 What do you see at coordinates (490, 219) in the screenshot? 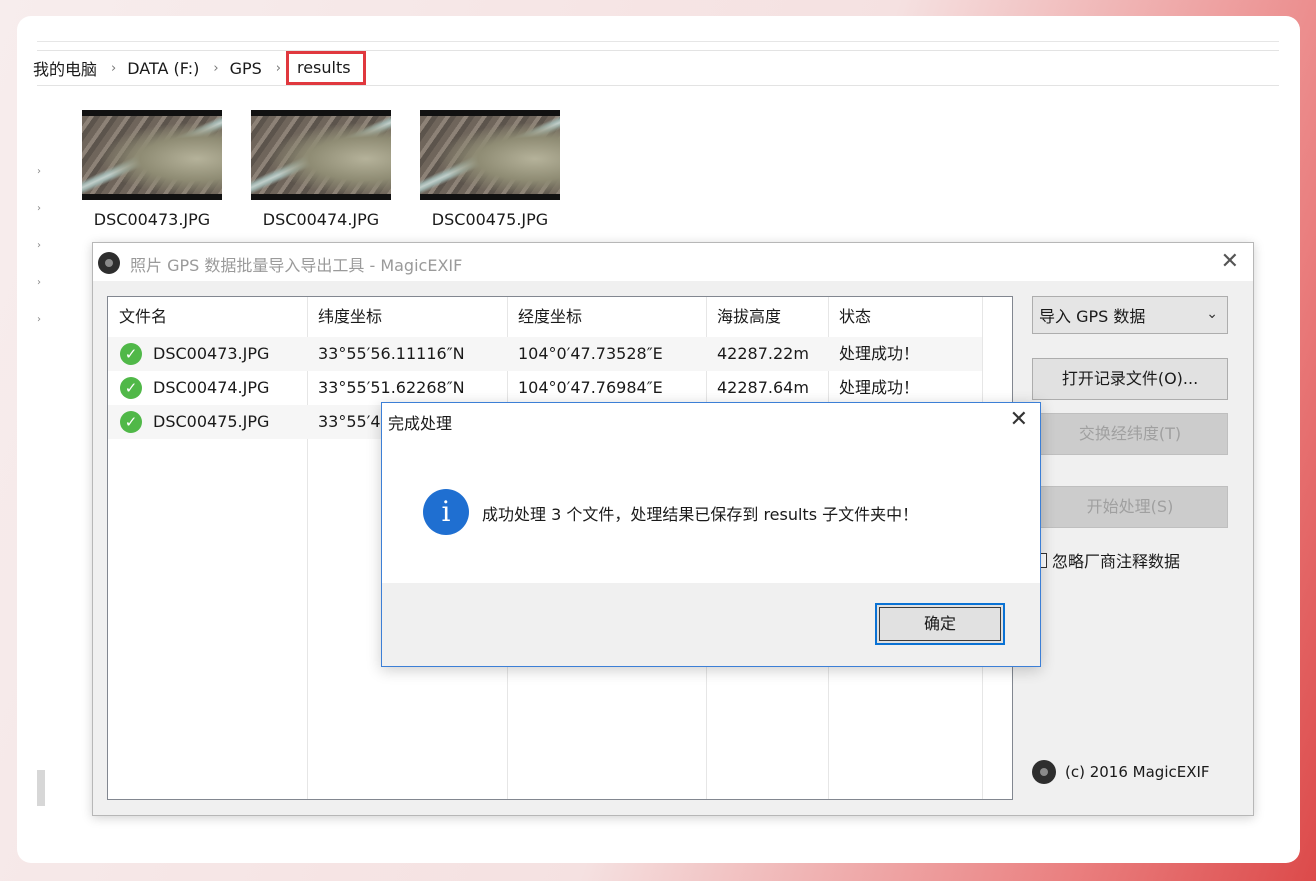
I see `file-name: DSC00475.JPG` at bounding box center [490, 219].